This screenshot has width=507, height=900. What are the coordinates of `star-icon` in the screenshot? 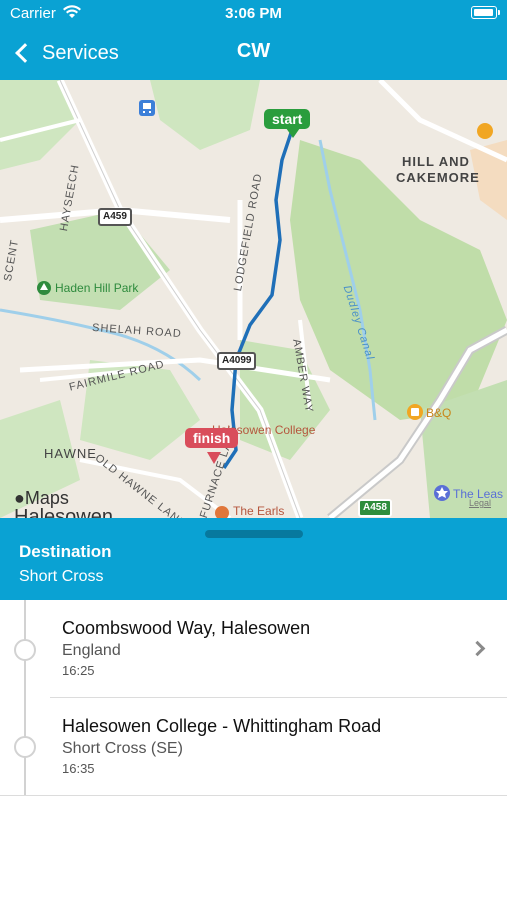 It's located at (442, 493).